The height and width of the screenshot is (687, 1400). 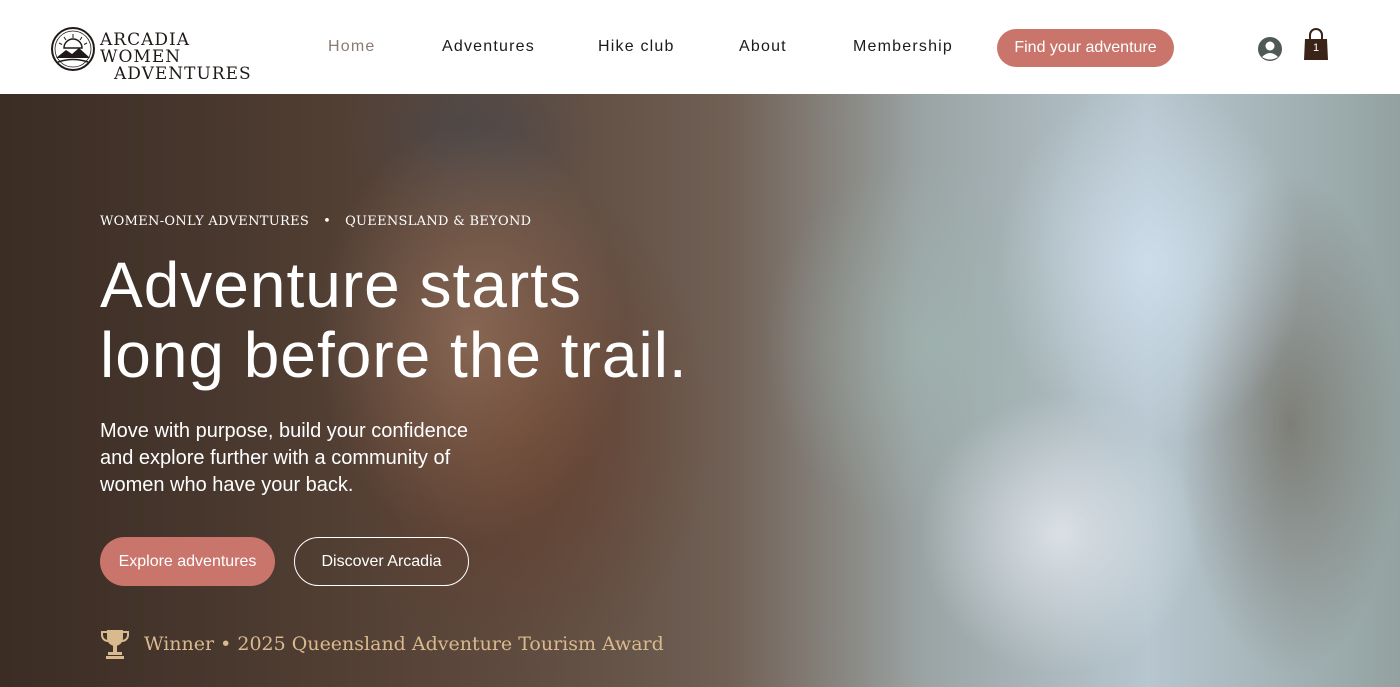 I want to click on brand-logo: Arcadia Women Adventures, so click(x=157, y=54).